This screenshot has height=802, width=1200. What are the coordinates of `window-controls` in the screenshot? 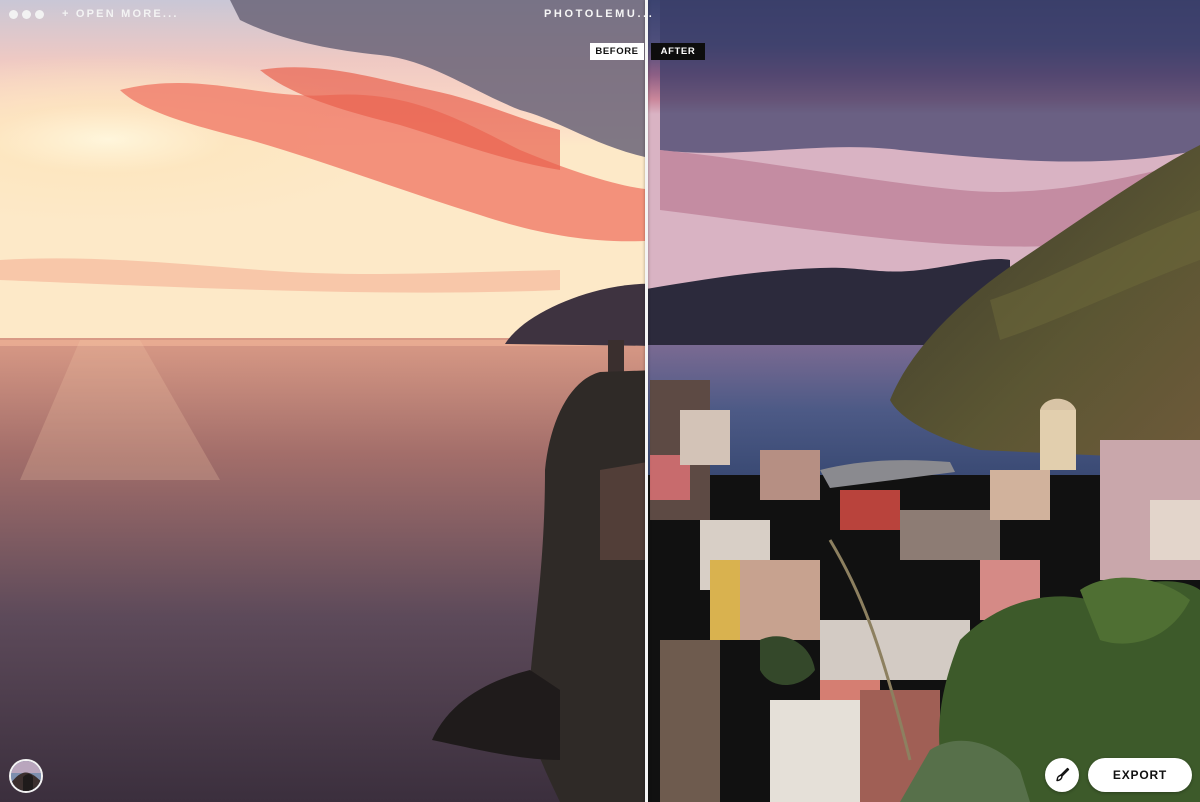 It's located at (26, 14).